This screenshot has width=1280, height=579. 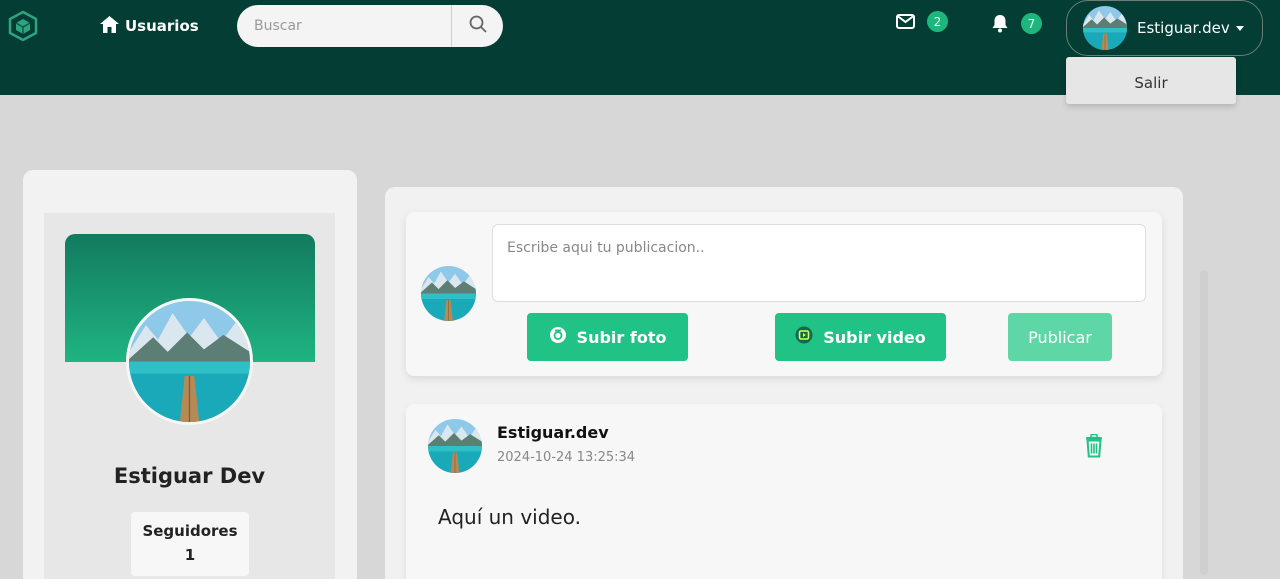 I want to click on search-icon, so click(x=478, y=26).